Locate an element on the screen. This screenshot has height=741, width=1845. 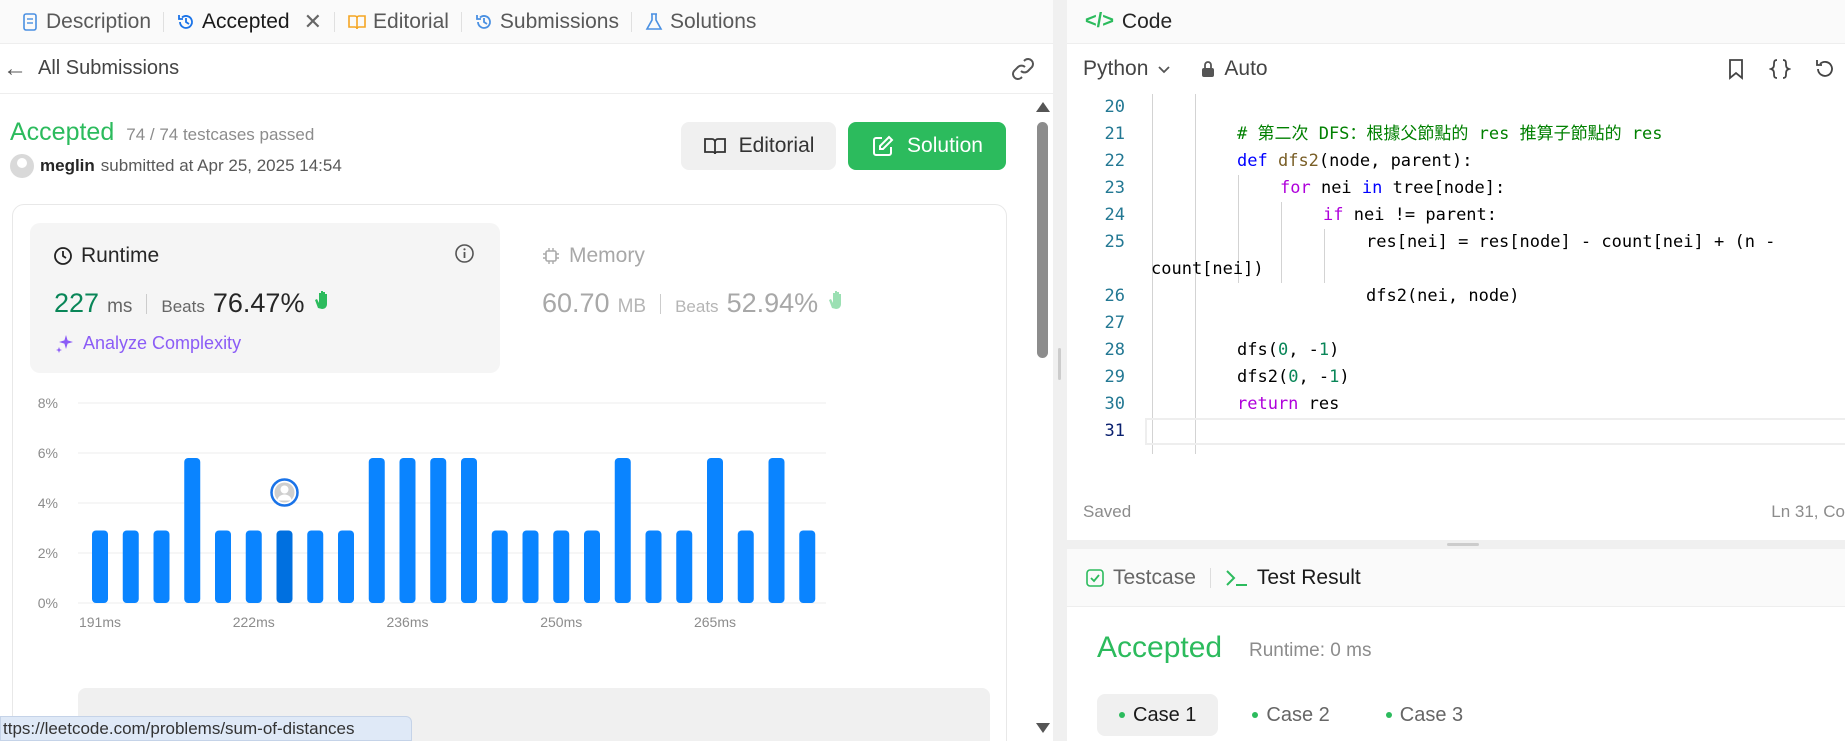
chip-icon is located at coordinates (551, 256).